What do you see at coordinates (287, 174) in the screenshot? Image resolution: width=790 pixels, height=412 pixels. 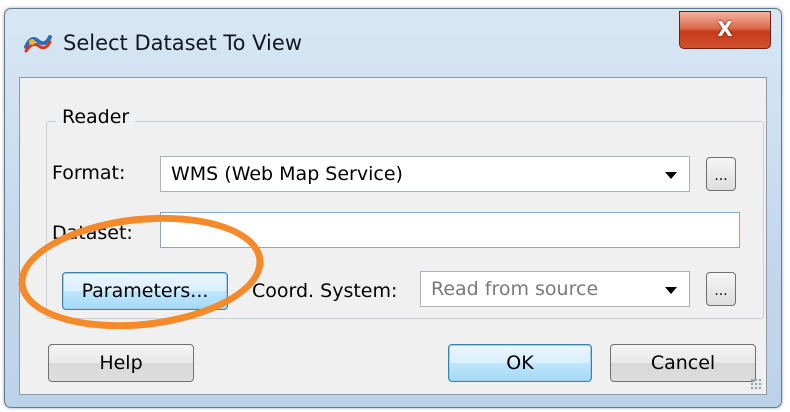 I see `format-value: WMS (Web Map Service)` at bounding box center [287, 174].